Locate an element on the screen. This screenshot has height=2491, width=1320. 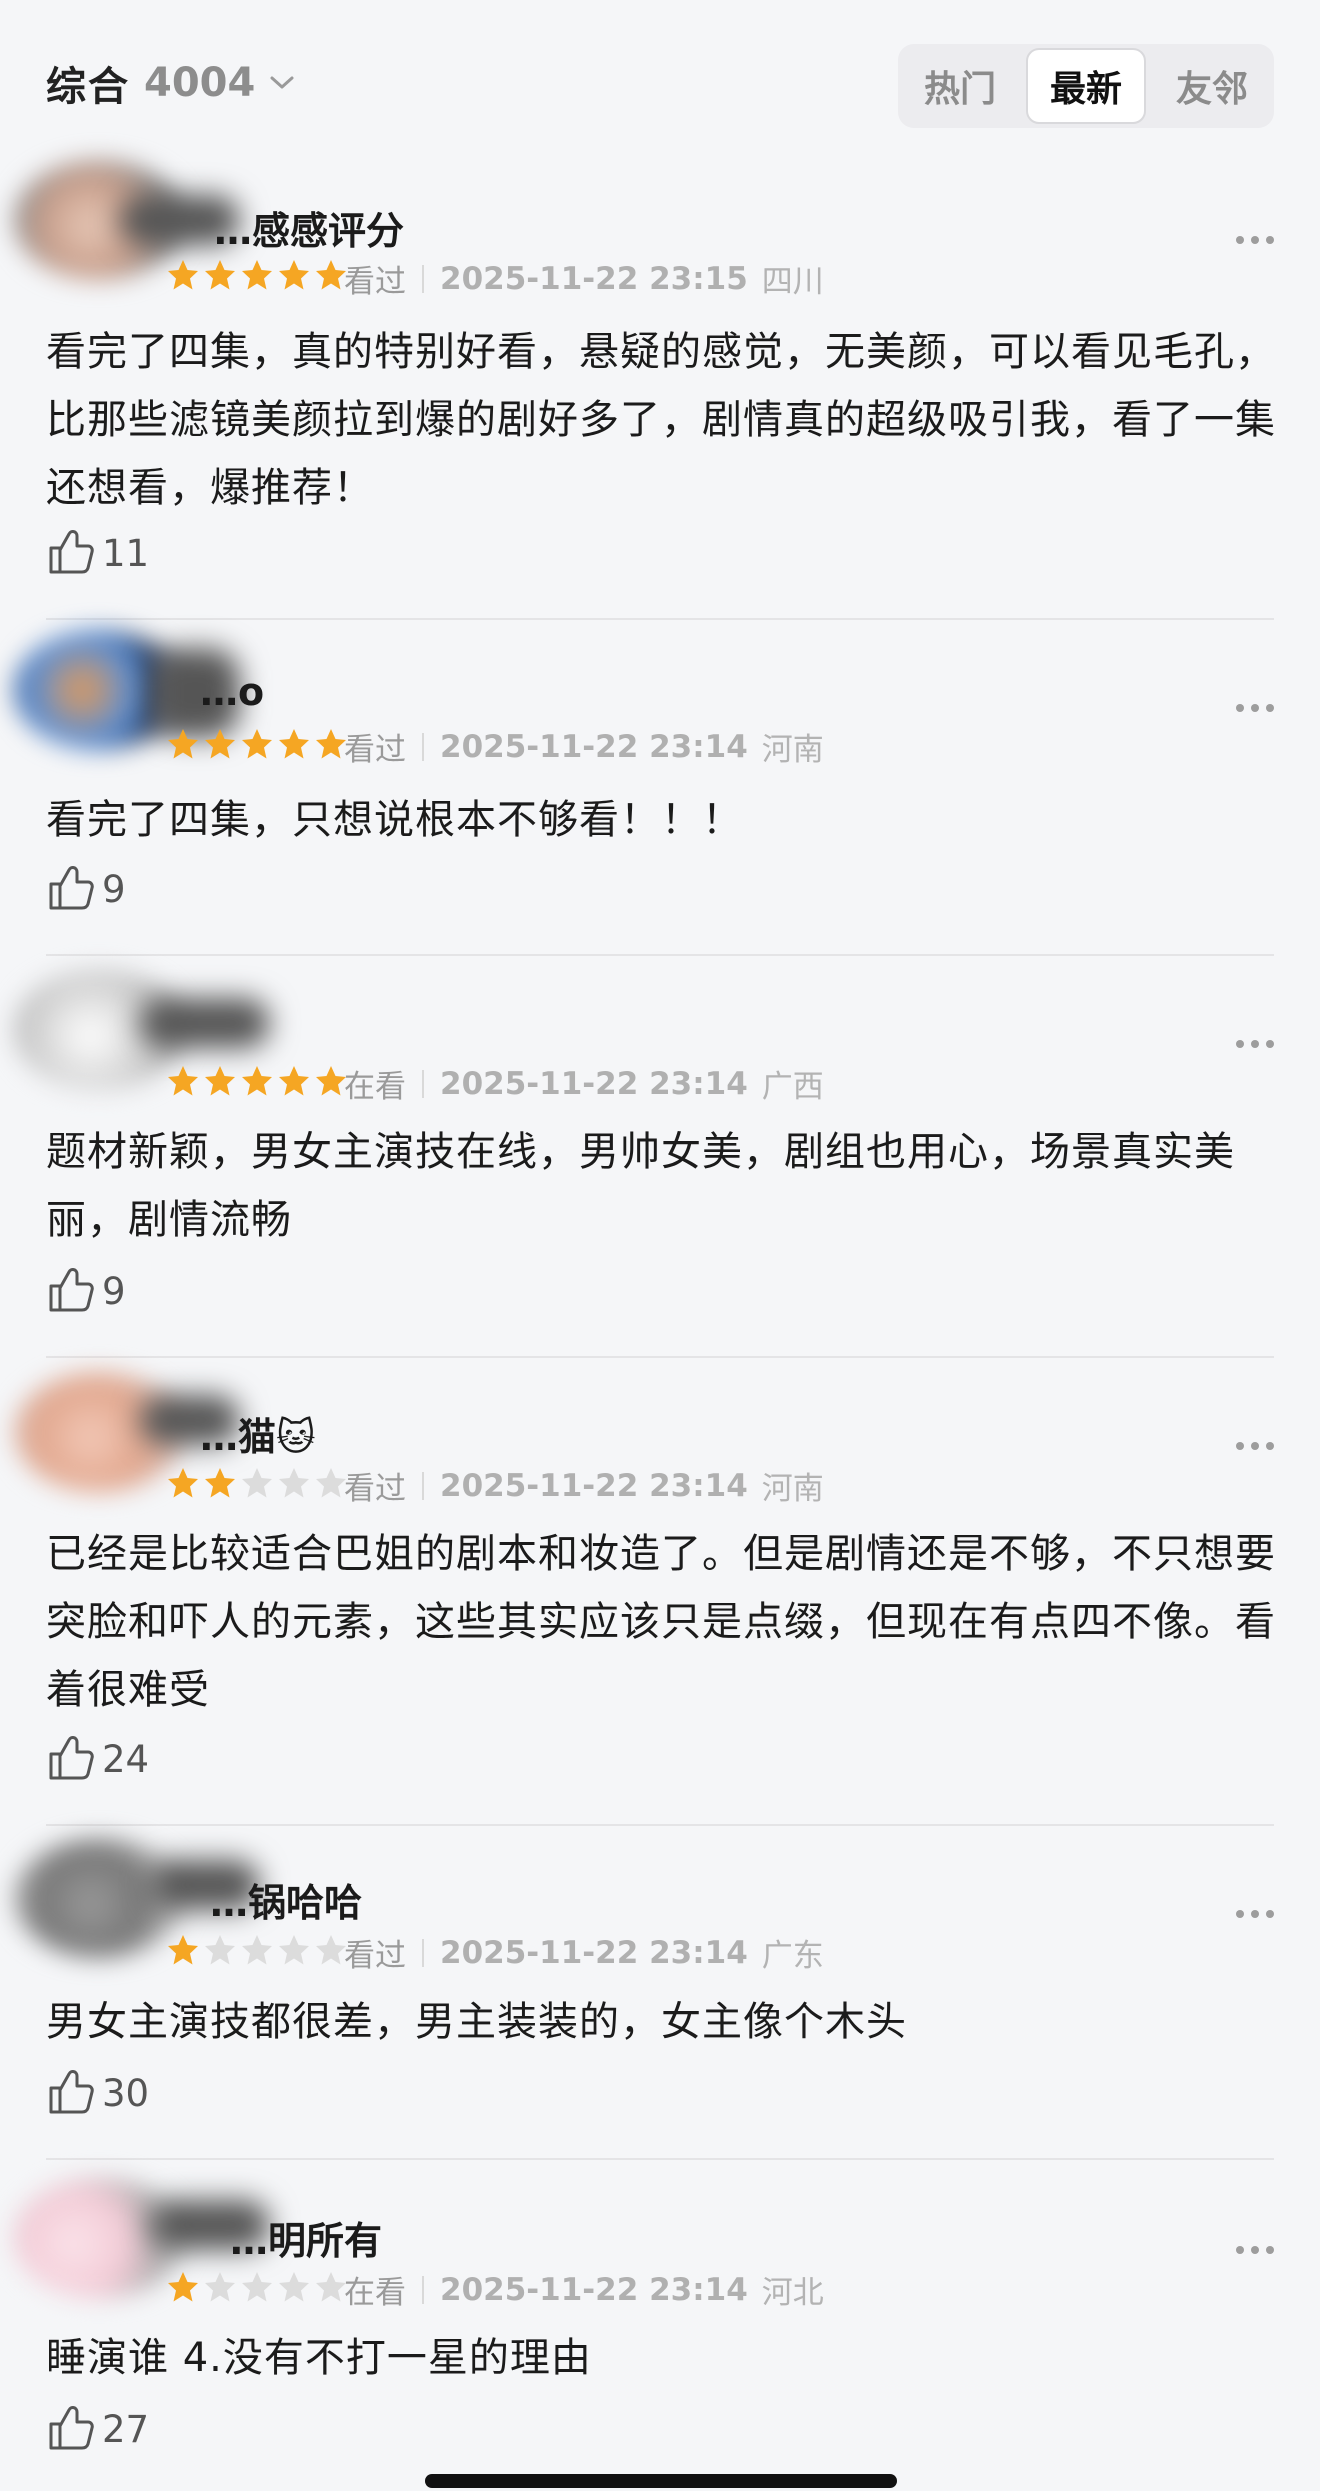
review-meta: 在看 2025-11-22 23:14 广西 is located at coordinates (584, 1083).